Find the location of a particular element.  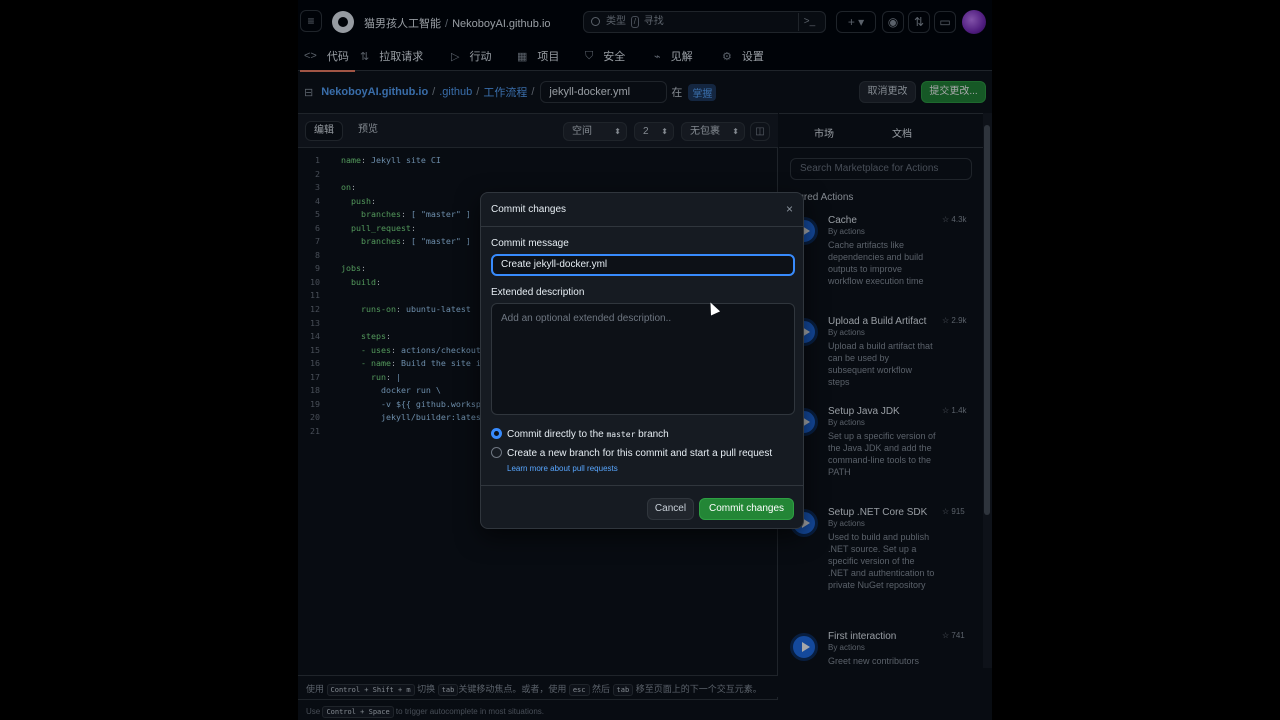

commit-message-input: Create jekyll-docker.yml is located at coordinates (643, 265).